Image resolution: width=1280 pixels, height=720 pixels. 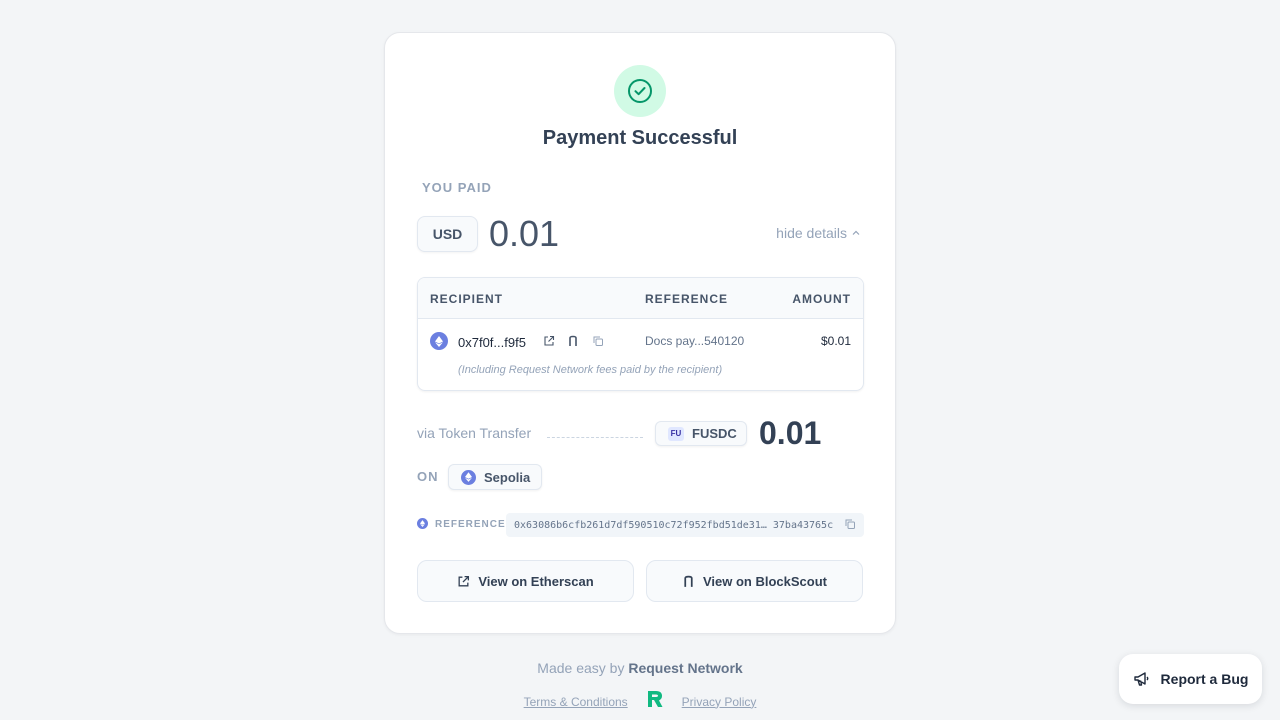 I want to click on header-amount: AMOUNT, so click(x=821, y=299).